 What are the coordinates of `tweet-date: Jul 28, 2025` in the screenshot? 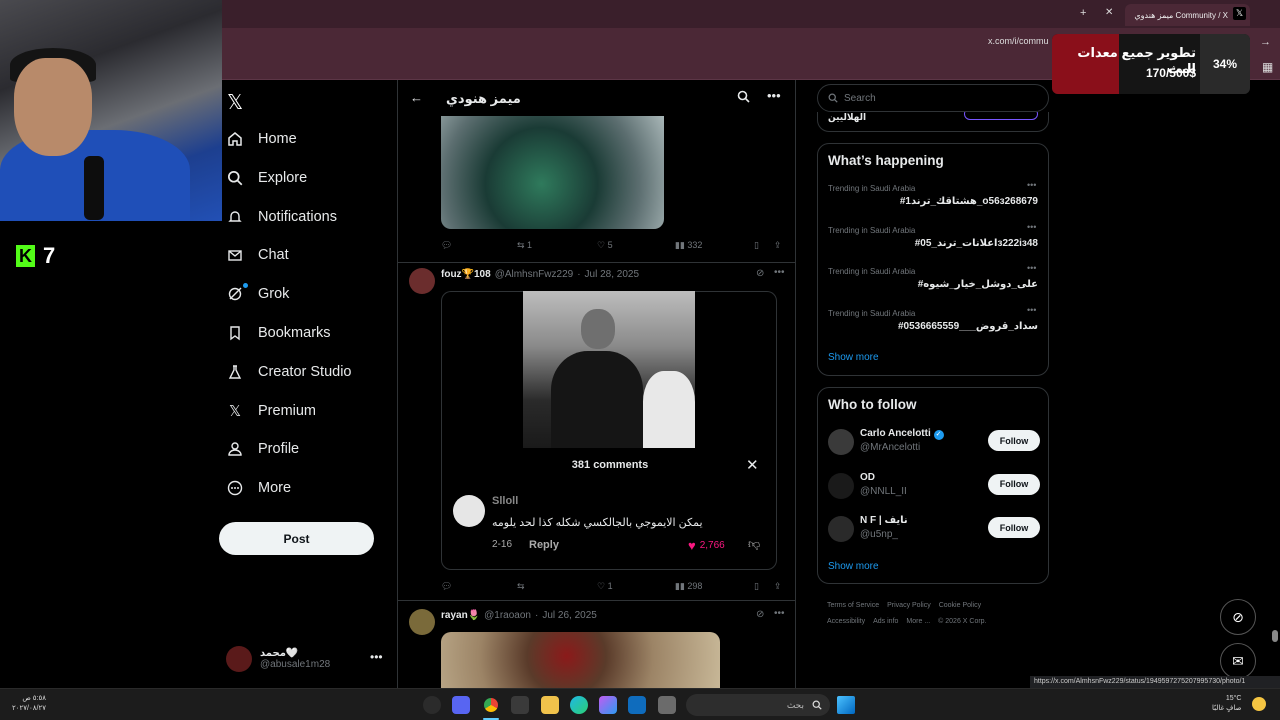 It's located at (612, 274).